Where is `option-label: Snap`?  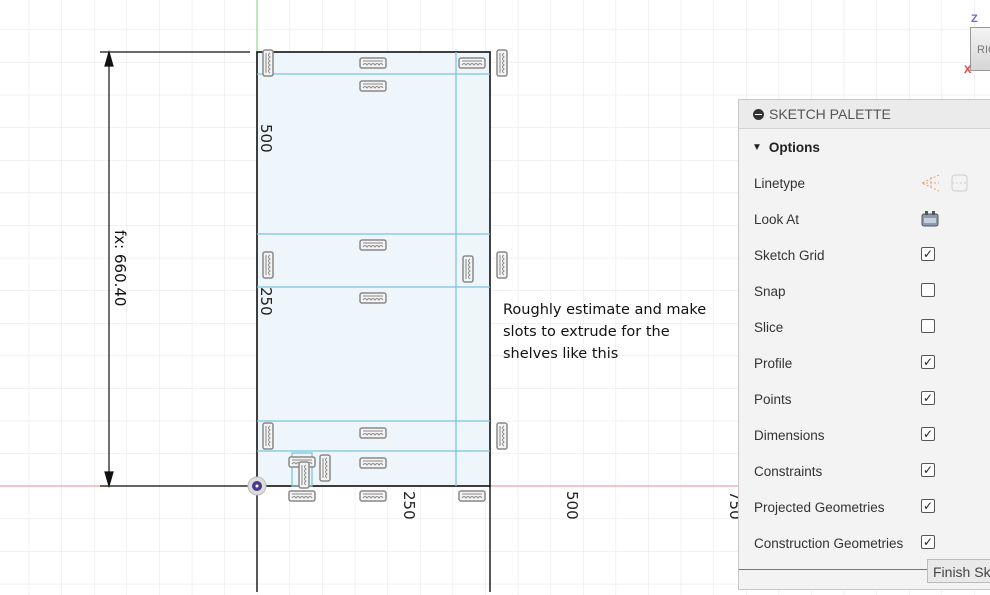
option-label: Snap is located at coordinates (770, 291).